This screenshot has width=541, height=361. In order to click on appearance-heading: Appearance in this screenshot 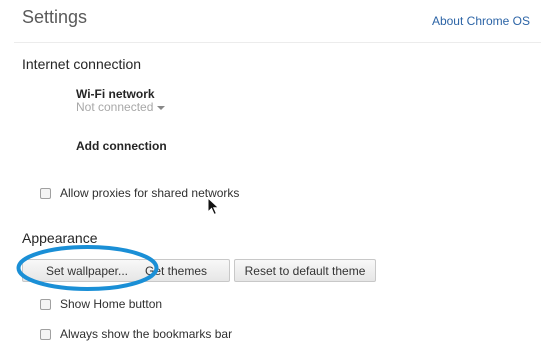, I will do `click(60, 238)`.